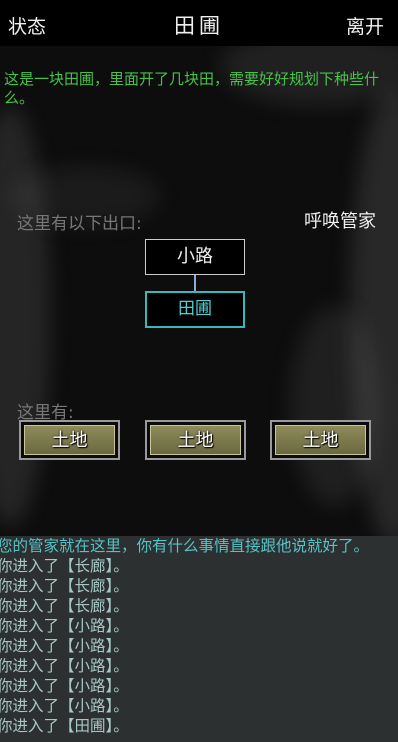 This screenshot has height=742, width=398. Describe the element at coordinates (199, 26) in the screenshot. I see `room-title: 田圃` at that location.